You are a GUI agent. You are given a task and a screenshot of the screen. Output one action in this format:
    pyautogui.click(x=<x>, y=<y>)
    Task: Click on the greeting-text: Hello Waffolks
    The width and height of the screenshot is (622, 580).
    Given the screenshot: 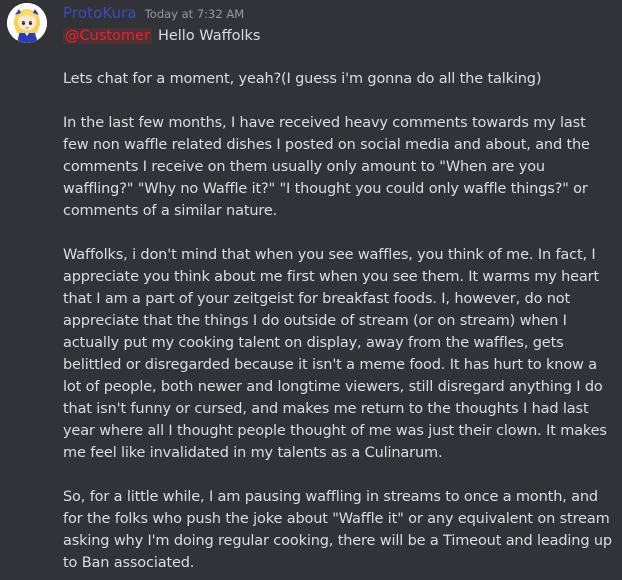 What is the action you would take?
    pyautogui.click(x=209, y=36)
    